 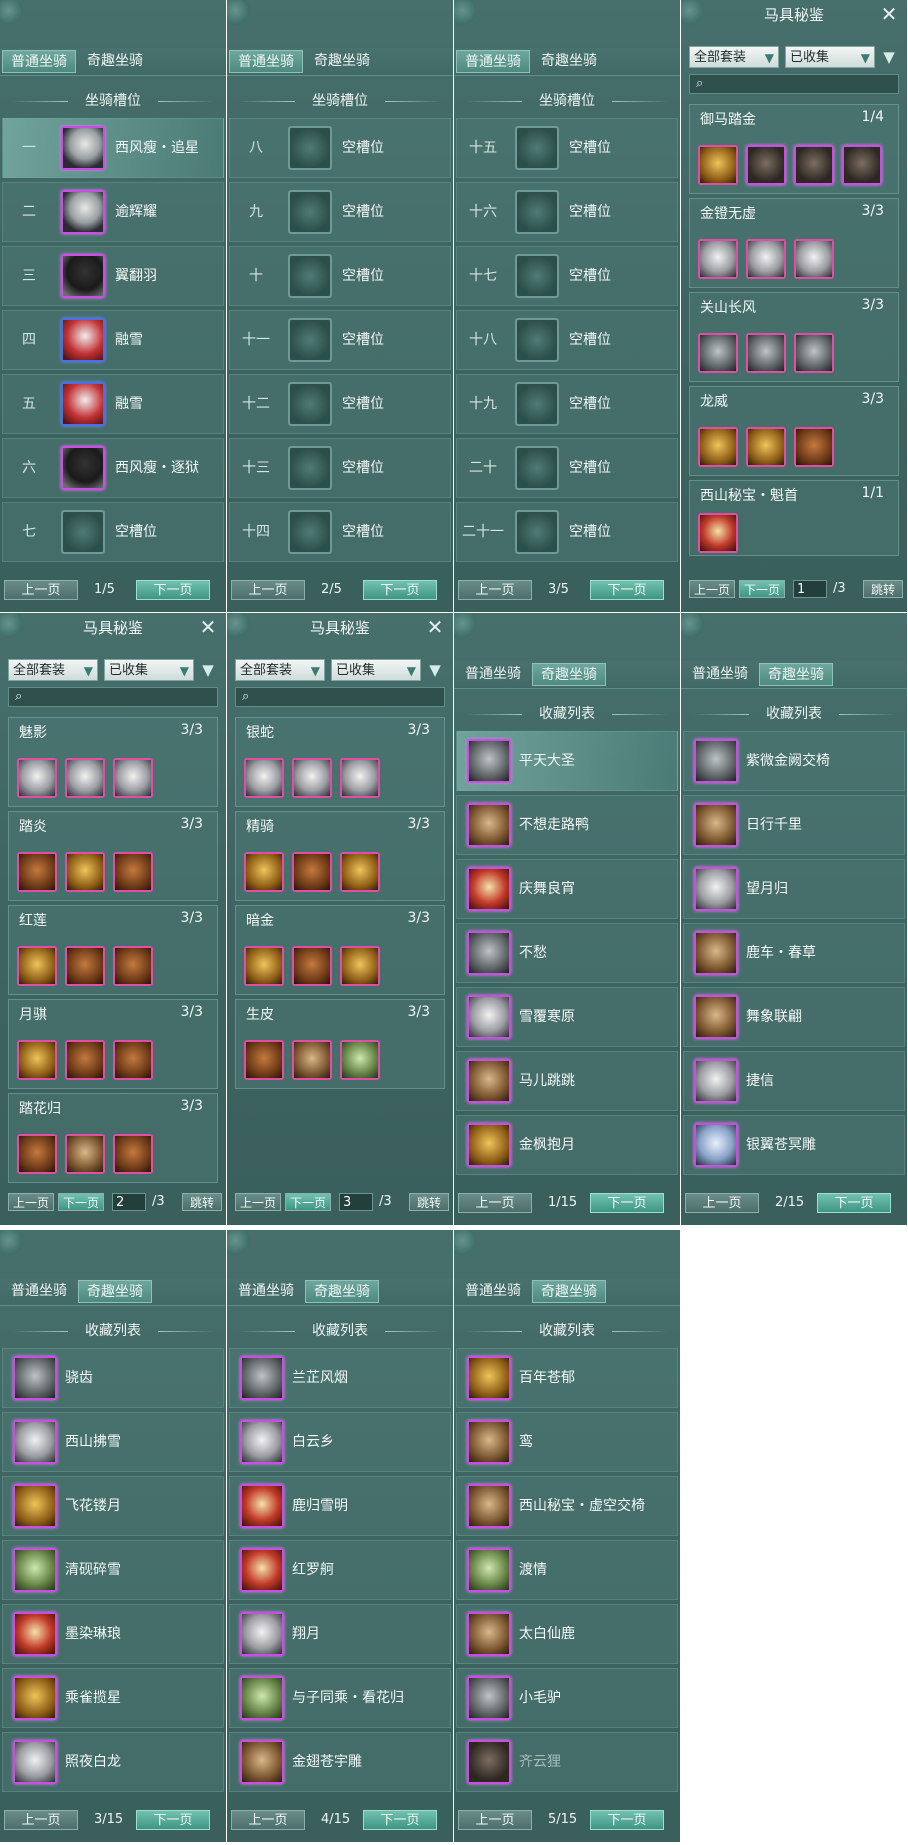 What do you see at coordinates (567, 1017) in the screenshot?
I see `collection-row: 雪覆寒原` at bounding box center [567, 1017].